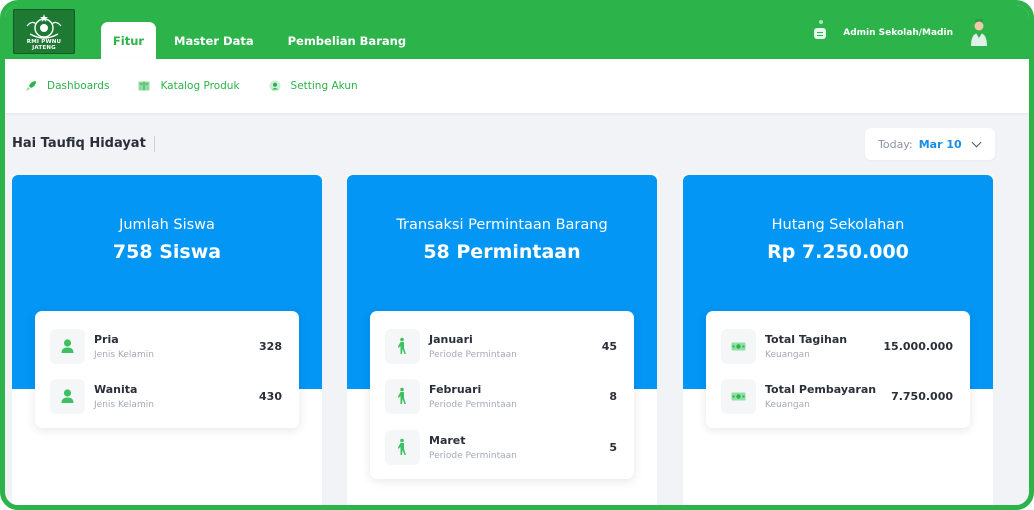 This screenshot has width=1034, height=510. What do you see at coordinates (167, 252) in the screenshot?
I see `card-value: 758 Siswa` at bounding box center [167, 252].